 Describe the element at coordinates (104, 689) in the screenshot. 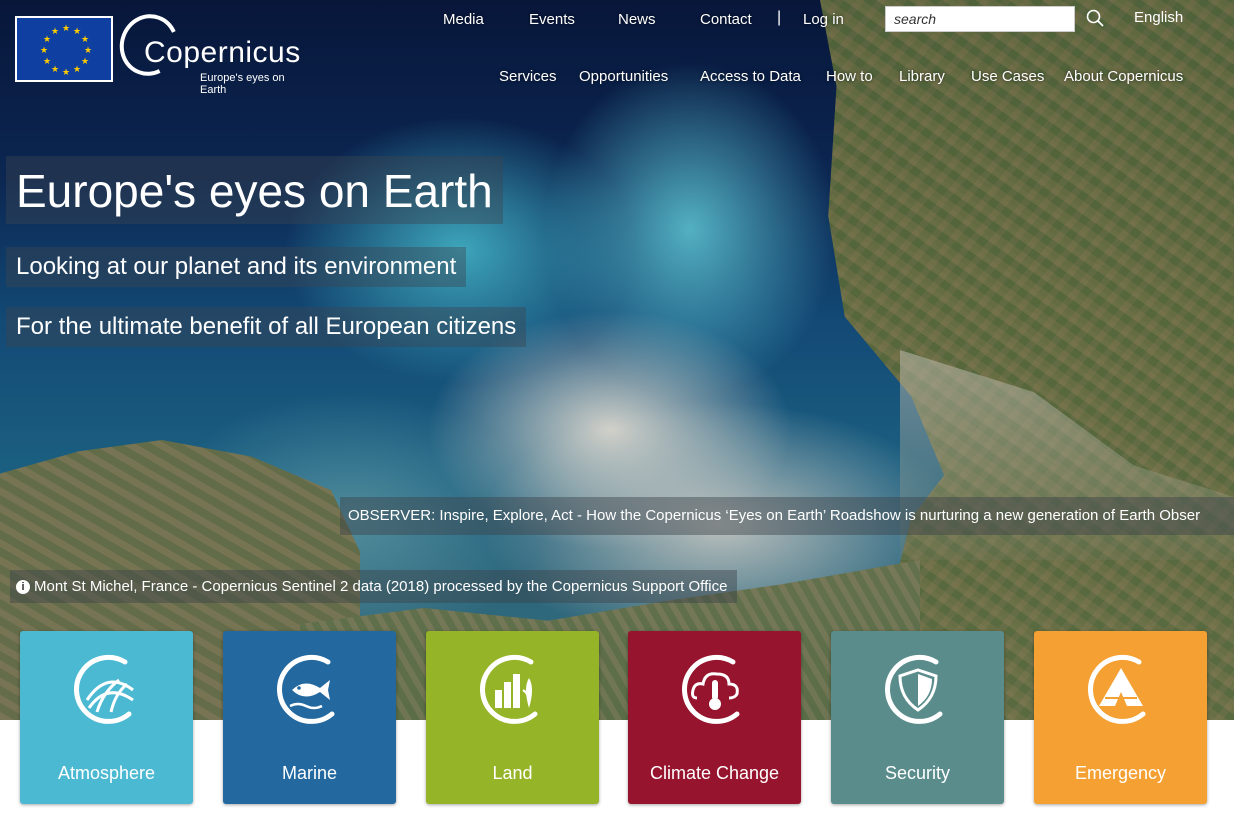

I see `atmosphere-icon` at that location.